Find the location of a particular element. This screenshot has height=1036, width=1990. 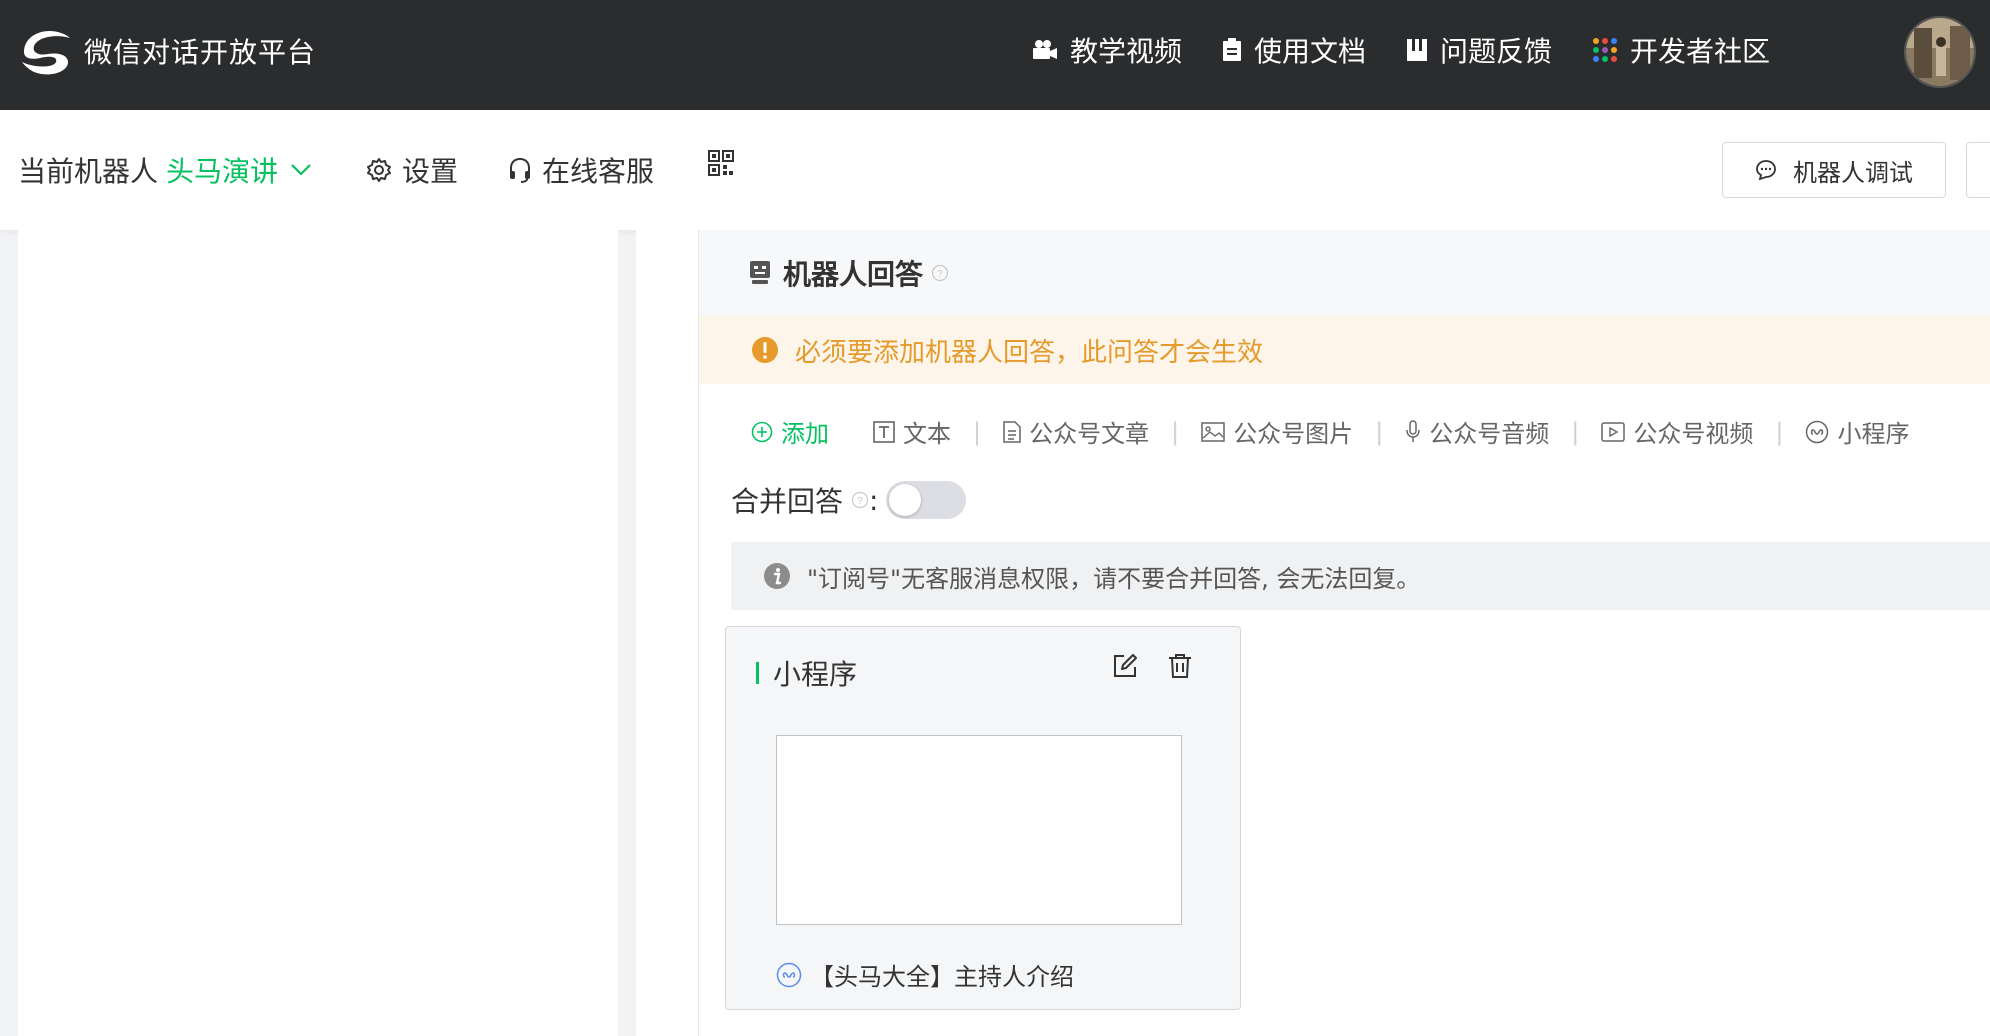

topnav-tutorial-videos: 教学视频 is located at coordinates (1107, 50).